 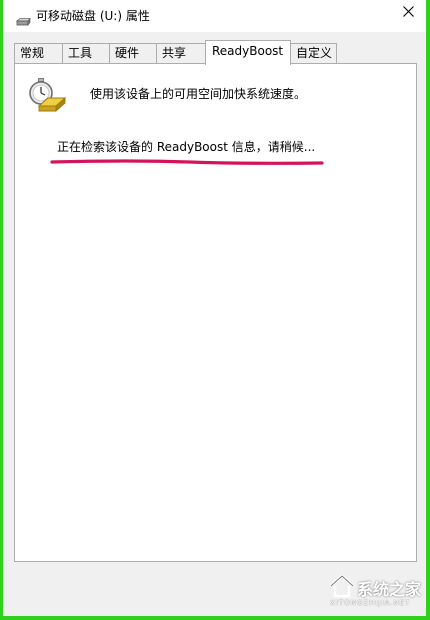 What do you see at coordinates (313, 53) in the screenshot?
I see `tab-customize: 自定义` at bounding box center [313, 53].